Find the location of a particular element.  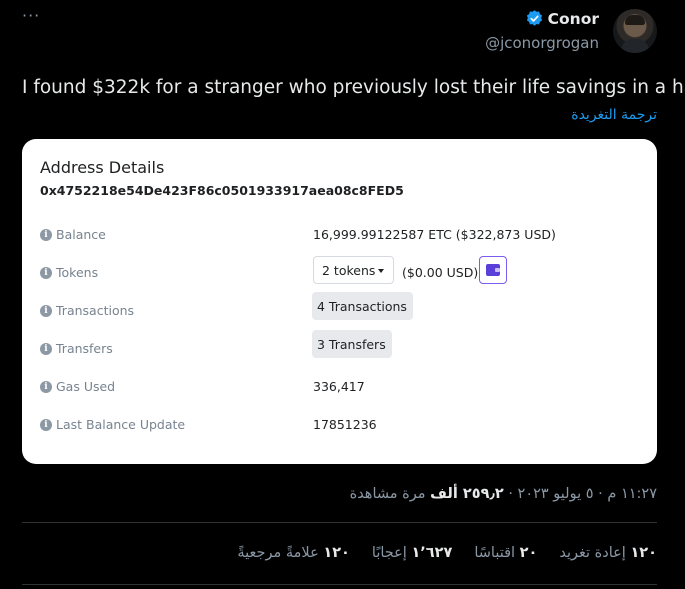

transfers-row: i Transfers 3 Transfers is located at coordinates (340, 345).